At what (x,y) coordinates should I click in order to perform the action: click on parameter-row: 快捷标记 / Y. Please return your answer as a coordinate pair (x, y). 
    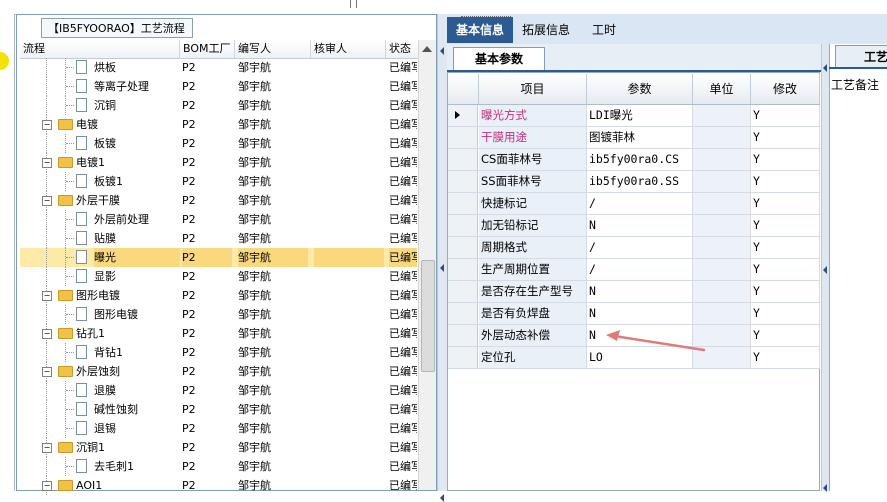
    Looking at the image, I should click on (634, 204).